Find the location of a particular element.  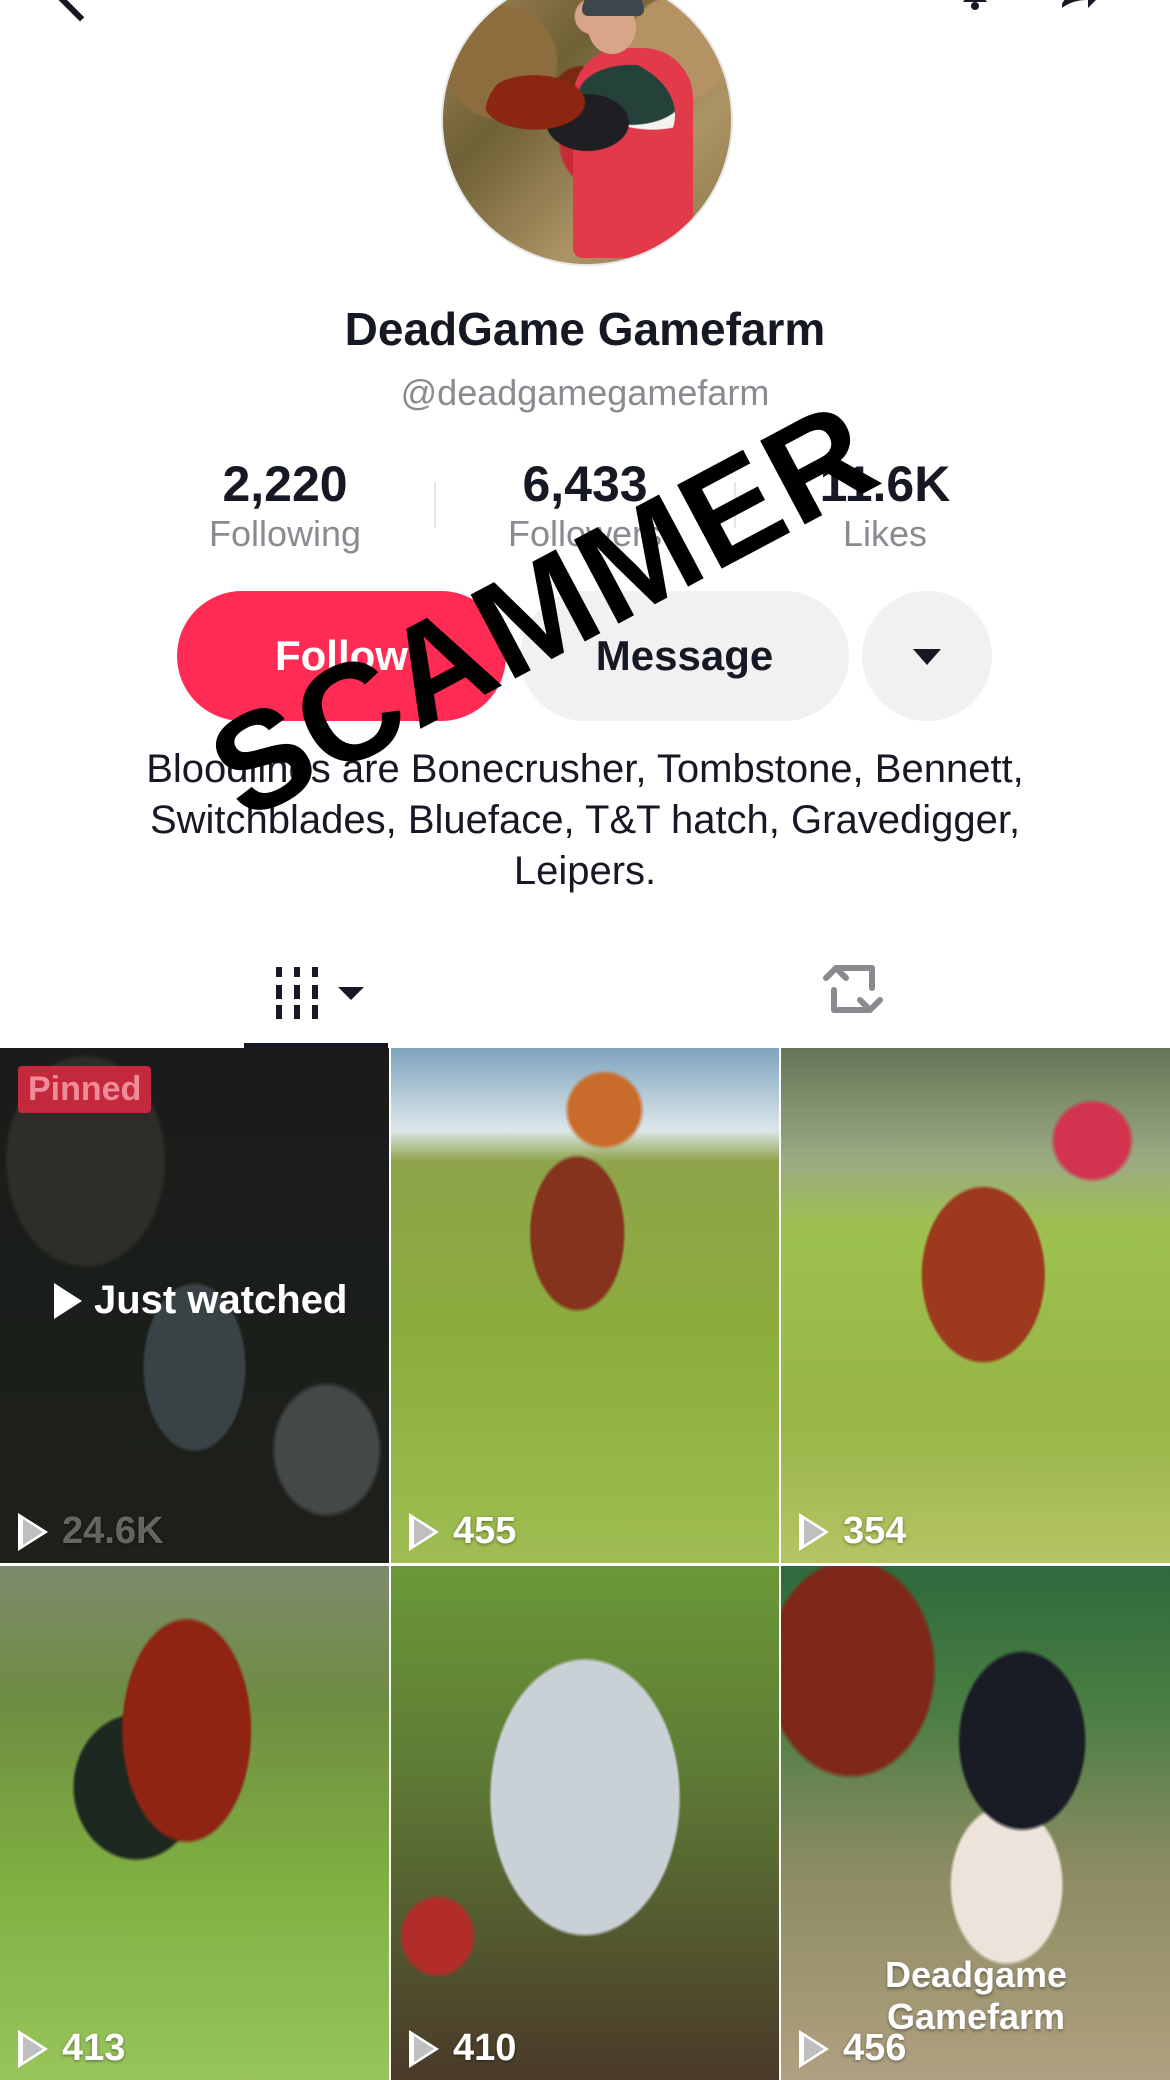

video-tile-1: Pinned Just watched 24.6K is located at coordinates (194, 1305).